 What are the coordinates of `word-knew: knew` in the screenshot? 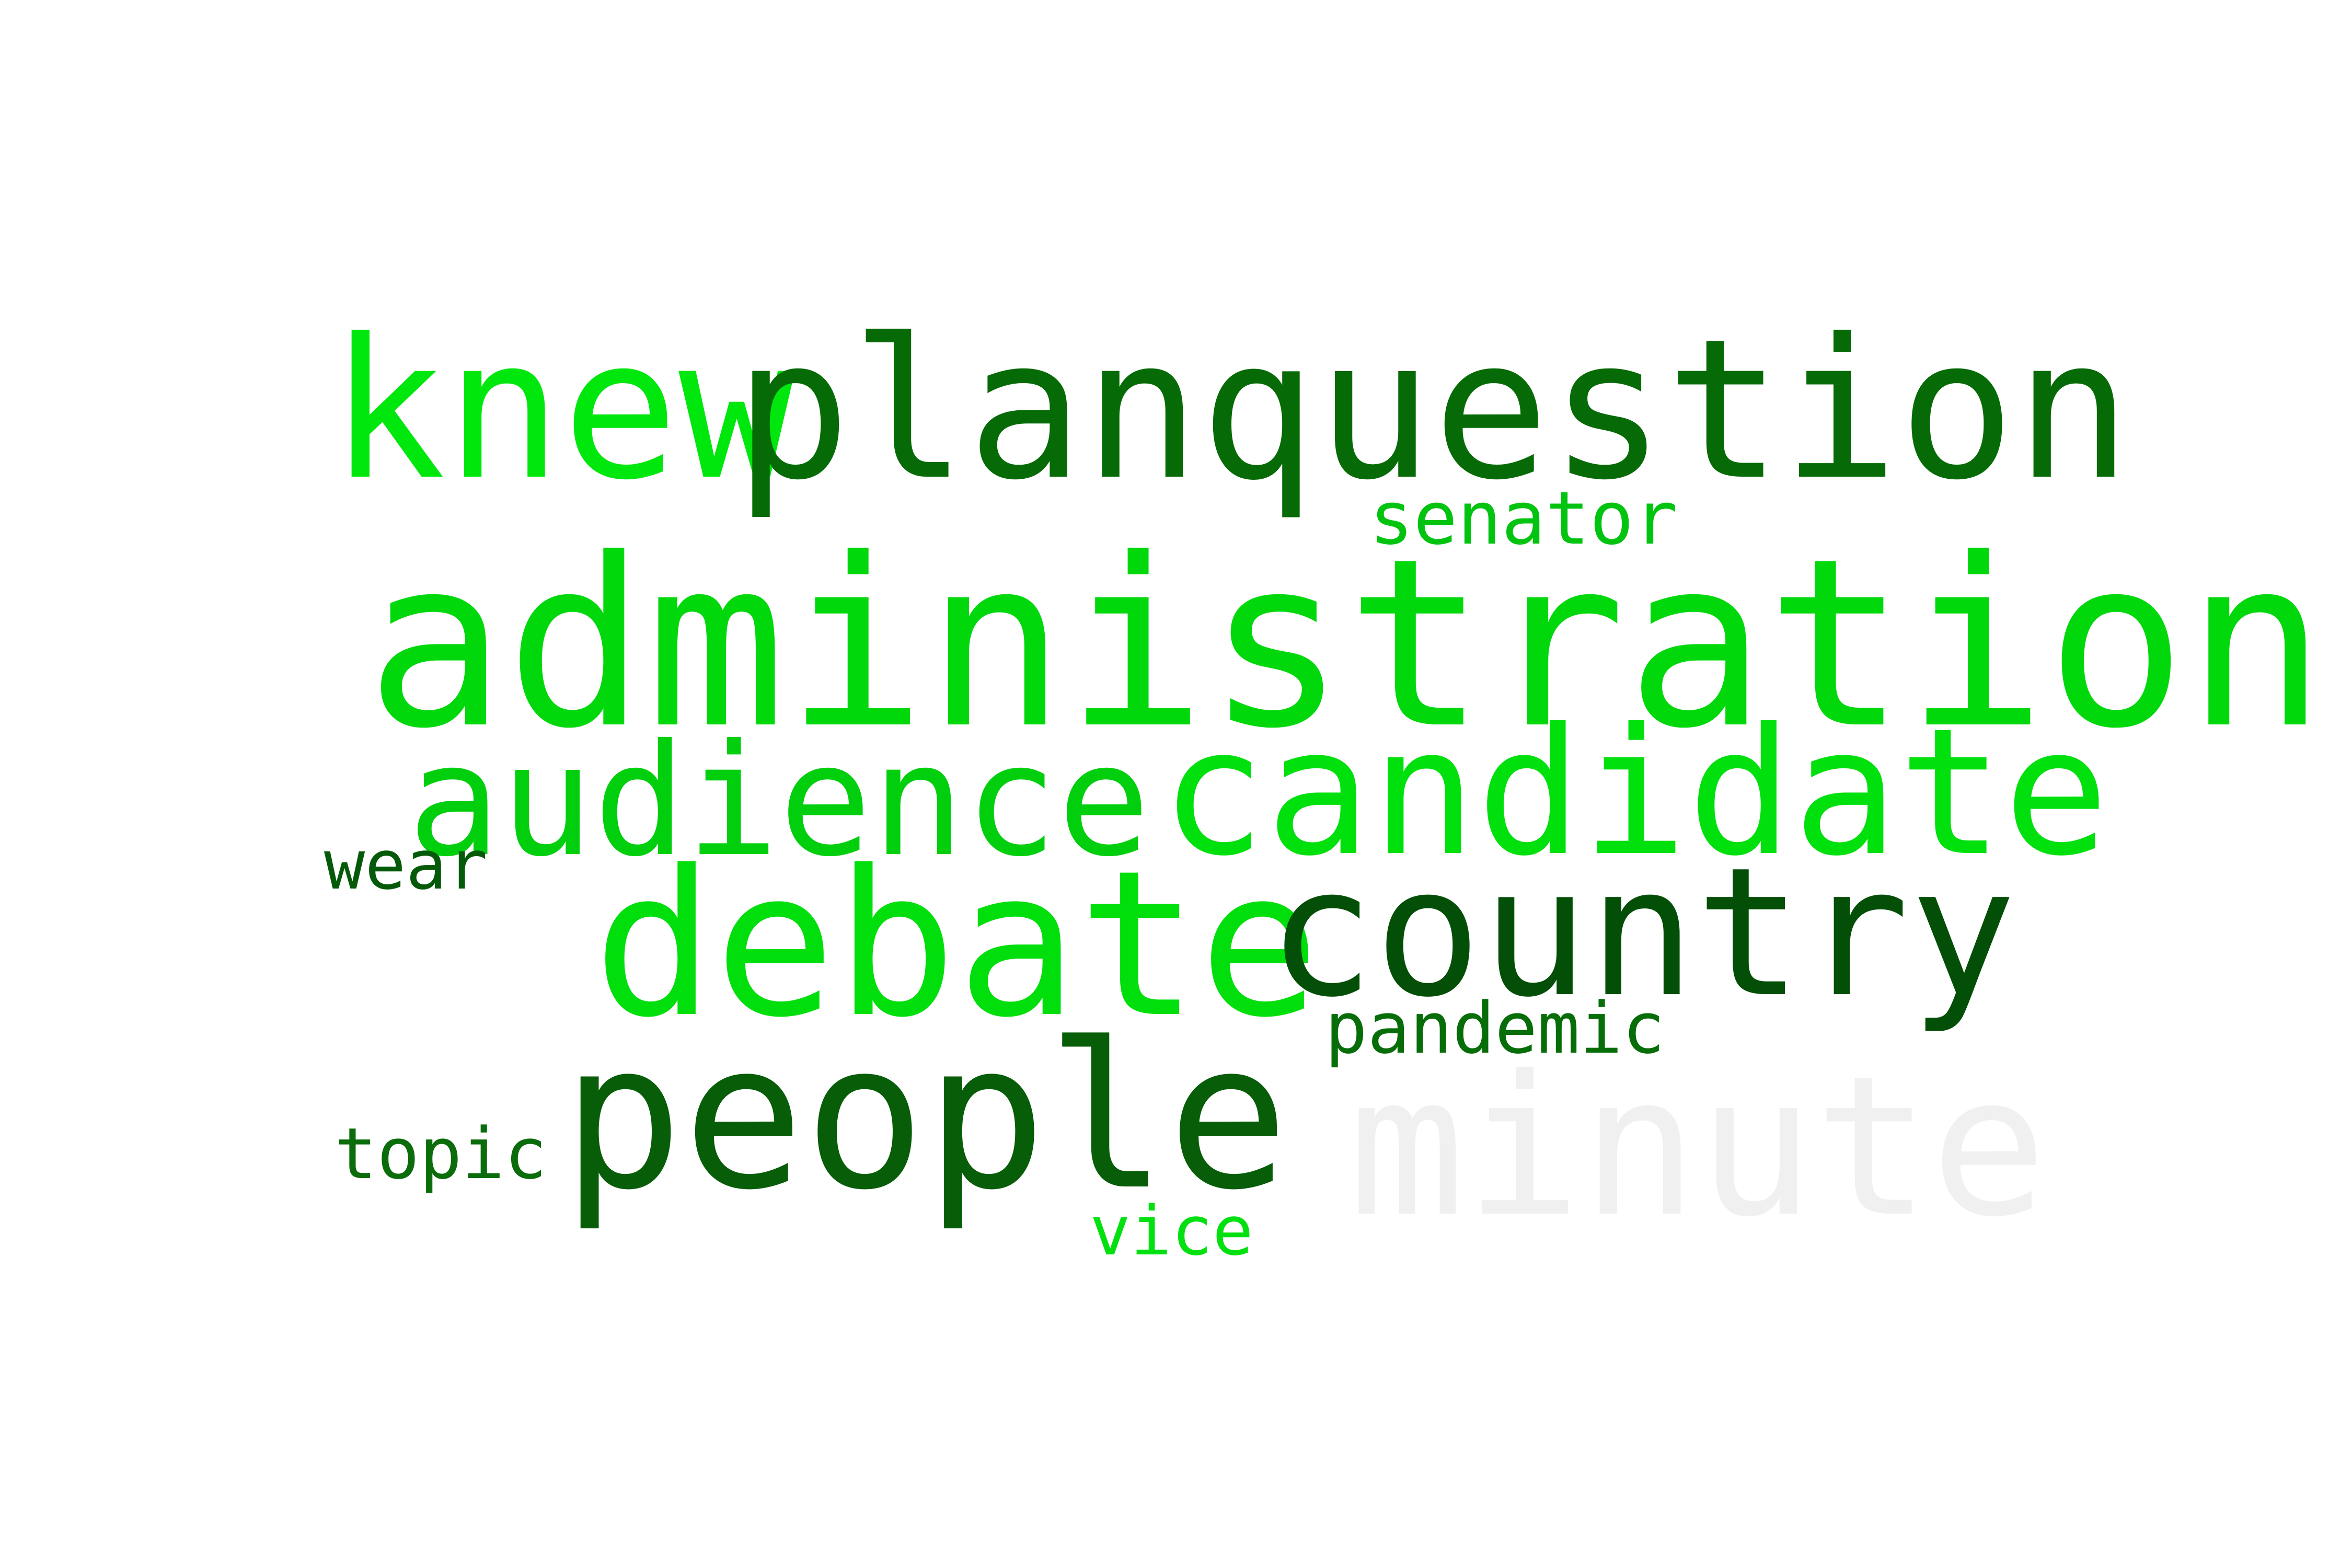 It's located at (562, 410).